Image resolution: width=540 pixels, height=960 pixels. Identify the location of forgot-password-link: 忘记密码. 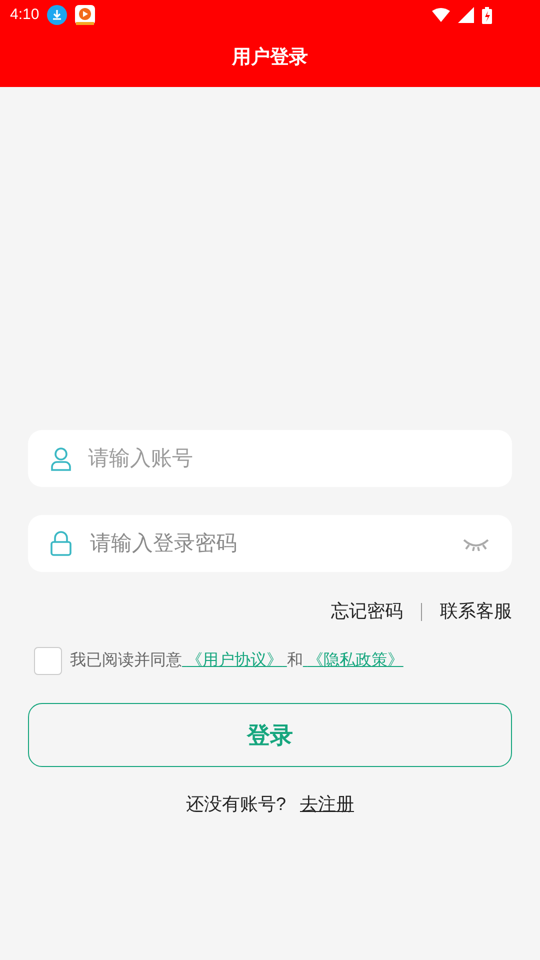
(367, 611).